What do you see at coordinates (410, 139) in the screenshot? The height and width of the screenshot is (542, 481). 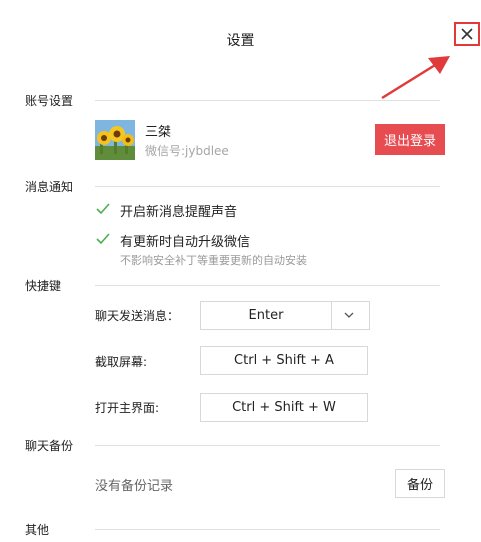 I see `logout-button: 退出登录` at bounding box center [410, 139].